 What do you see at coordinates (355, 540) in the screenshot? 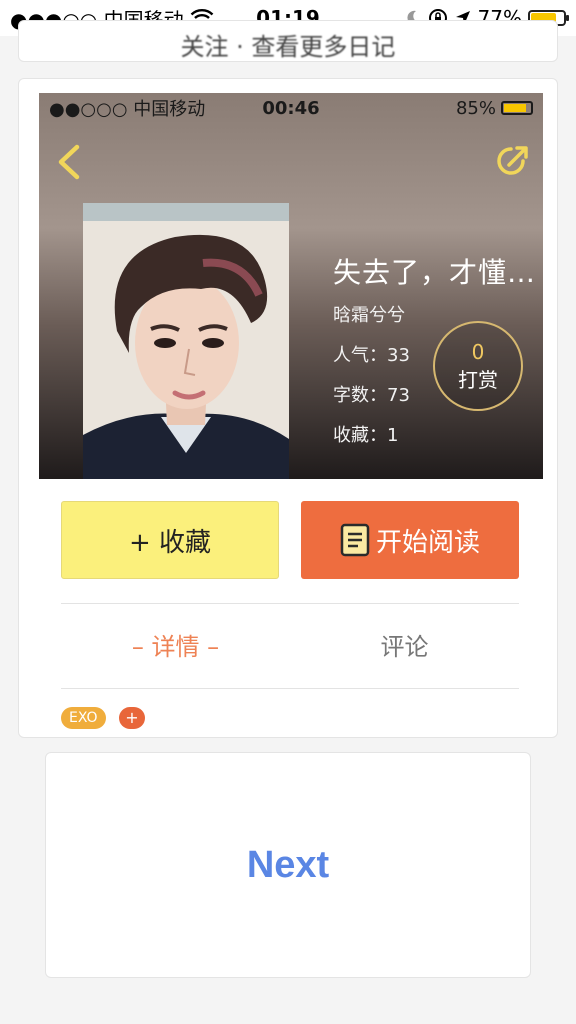
I see `book-icon` at bounding box center [355, 540].